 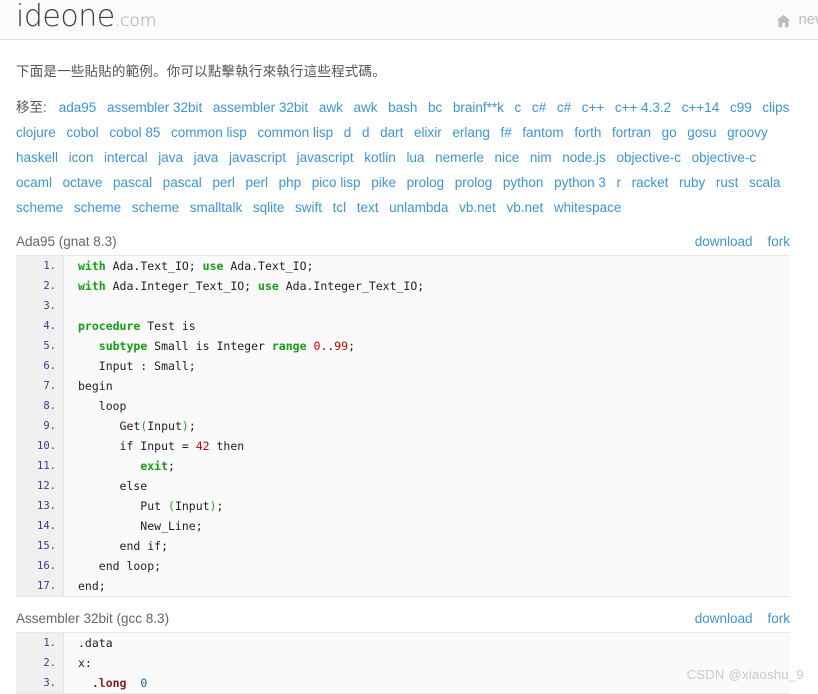 What do you see at coordinates (418, 207) in the screenshot?
I see `language-link: unlambda` at bounding box center [418, 207].